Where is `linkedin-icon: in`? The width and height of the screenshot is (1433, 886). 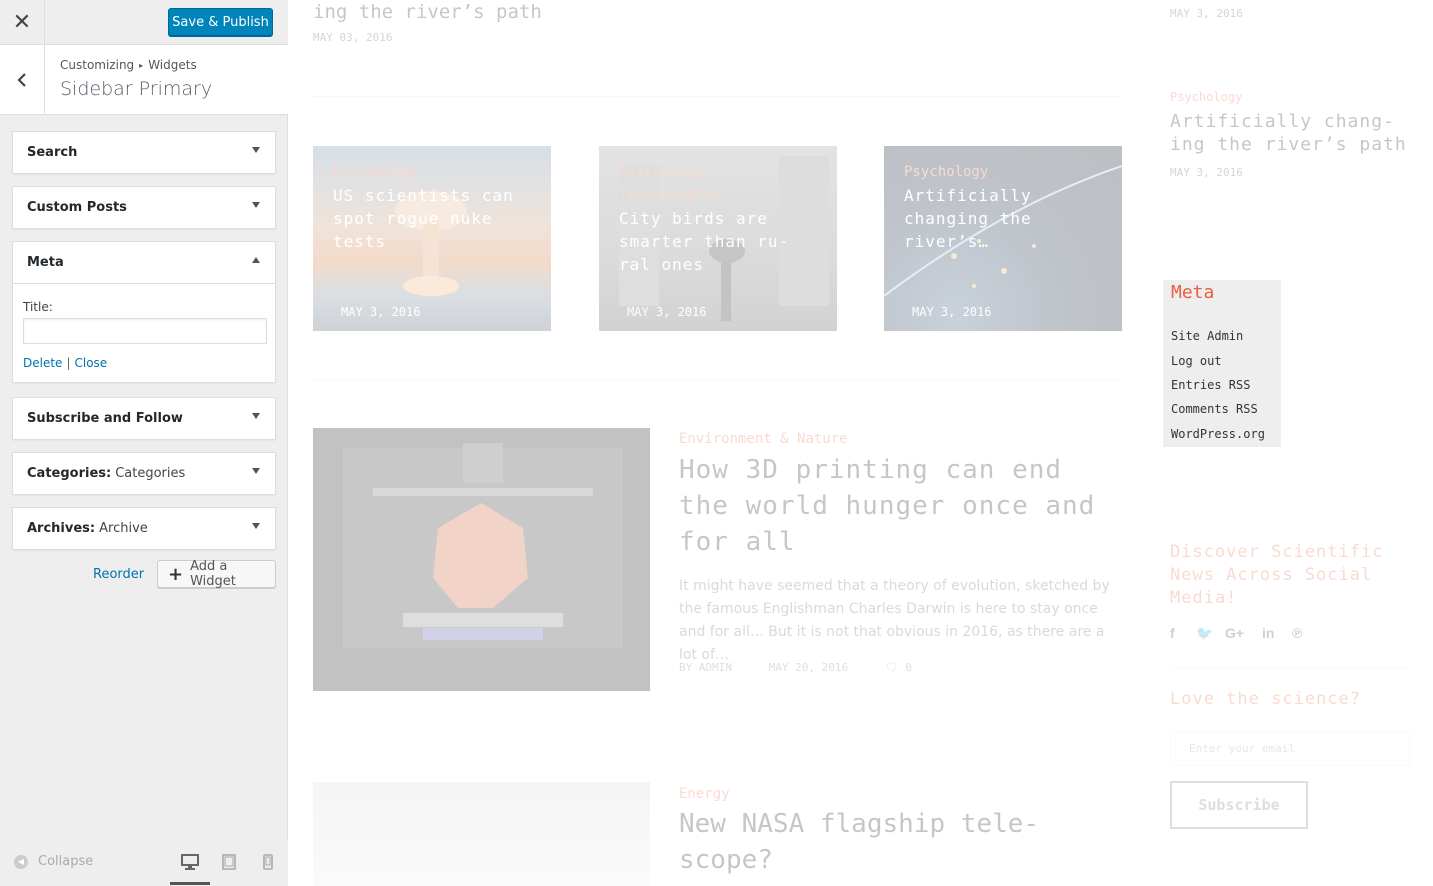 linkedin-icon: in is located at coordinates (1268, 633).